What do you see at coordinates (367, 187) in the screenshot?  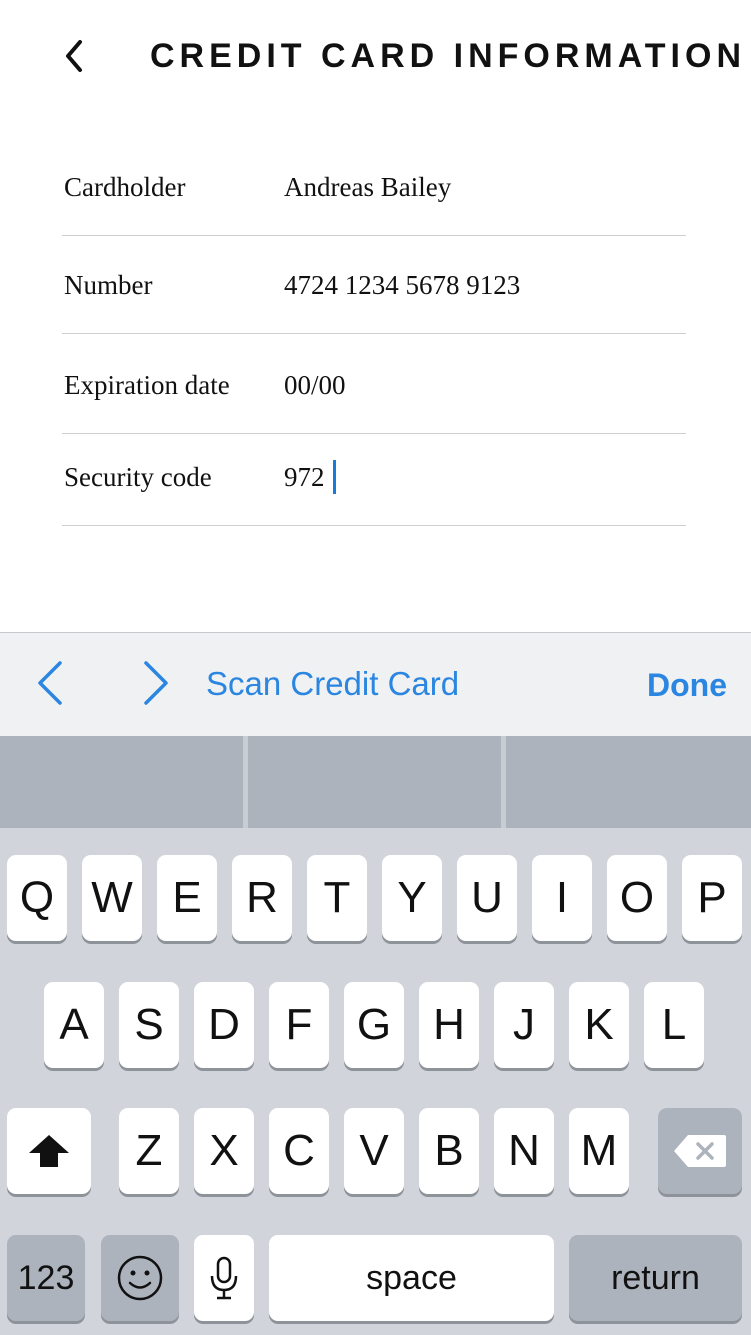 I see `cardholder-input: Andreas Bailey` at bounding box center [367, 187].